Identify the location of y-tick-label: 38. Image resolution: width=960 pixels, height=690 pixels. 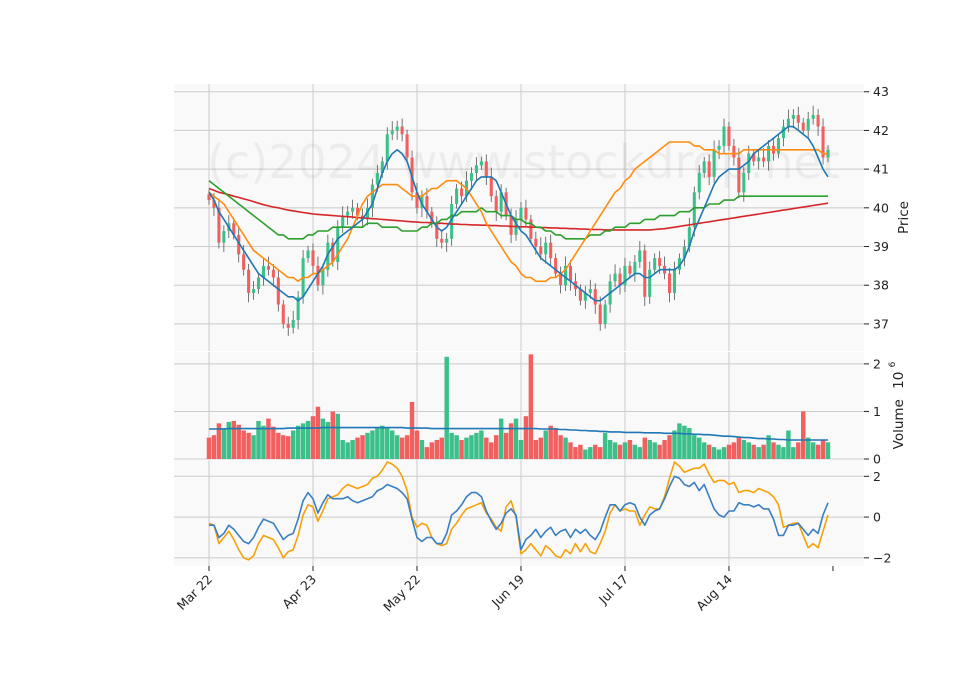
(881, 285).